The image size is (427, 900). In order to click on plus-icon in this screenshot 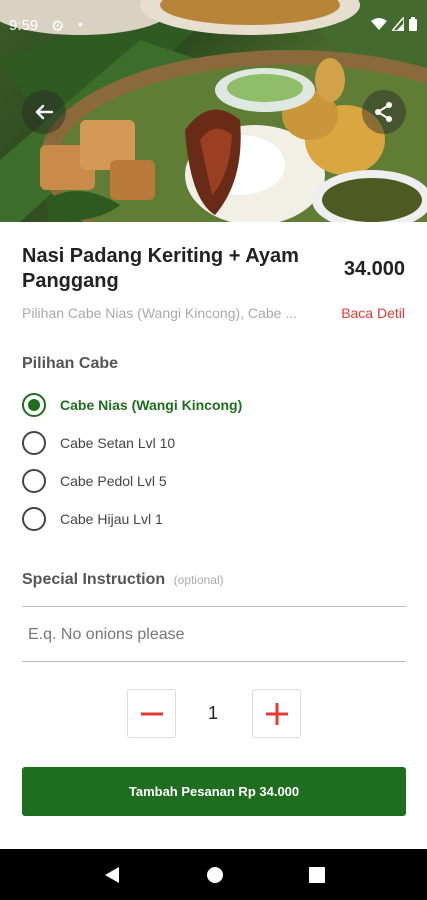, I will do `click(276, 713)`.